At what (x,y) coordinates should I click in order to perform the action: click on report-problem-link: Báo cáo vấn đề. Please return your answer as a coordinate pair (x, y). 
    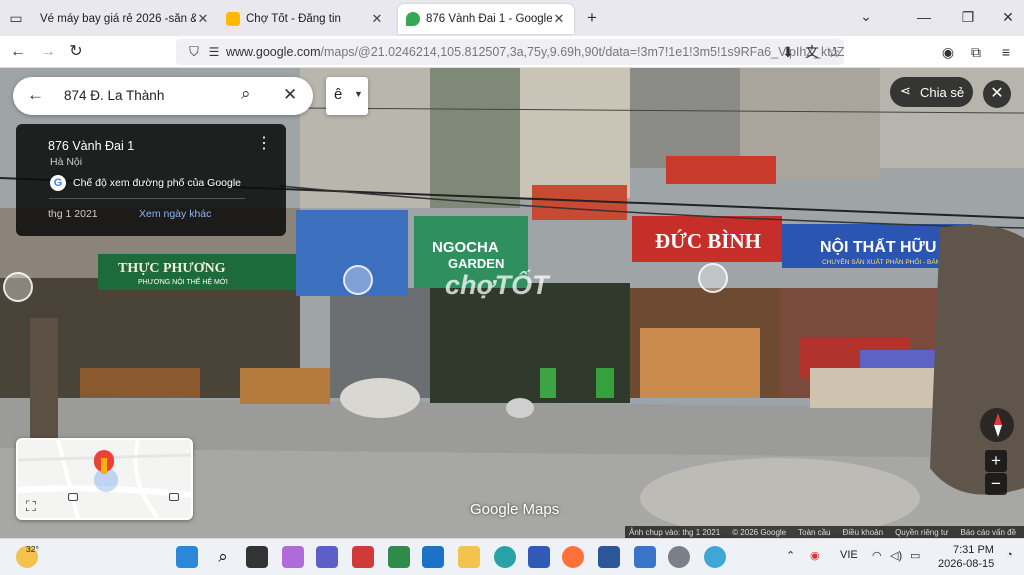
    Looking at the image, I should click on (988, 532).